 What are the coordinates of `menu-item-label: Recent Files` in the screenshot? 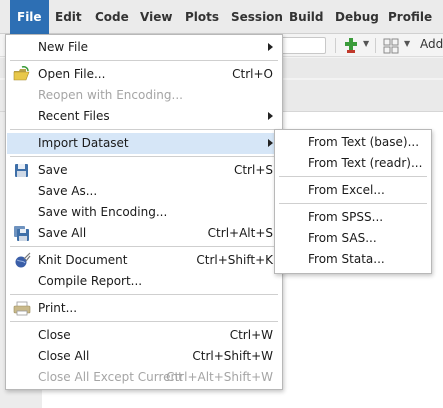 It's located at (74, 116).